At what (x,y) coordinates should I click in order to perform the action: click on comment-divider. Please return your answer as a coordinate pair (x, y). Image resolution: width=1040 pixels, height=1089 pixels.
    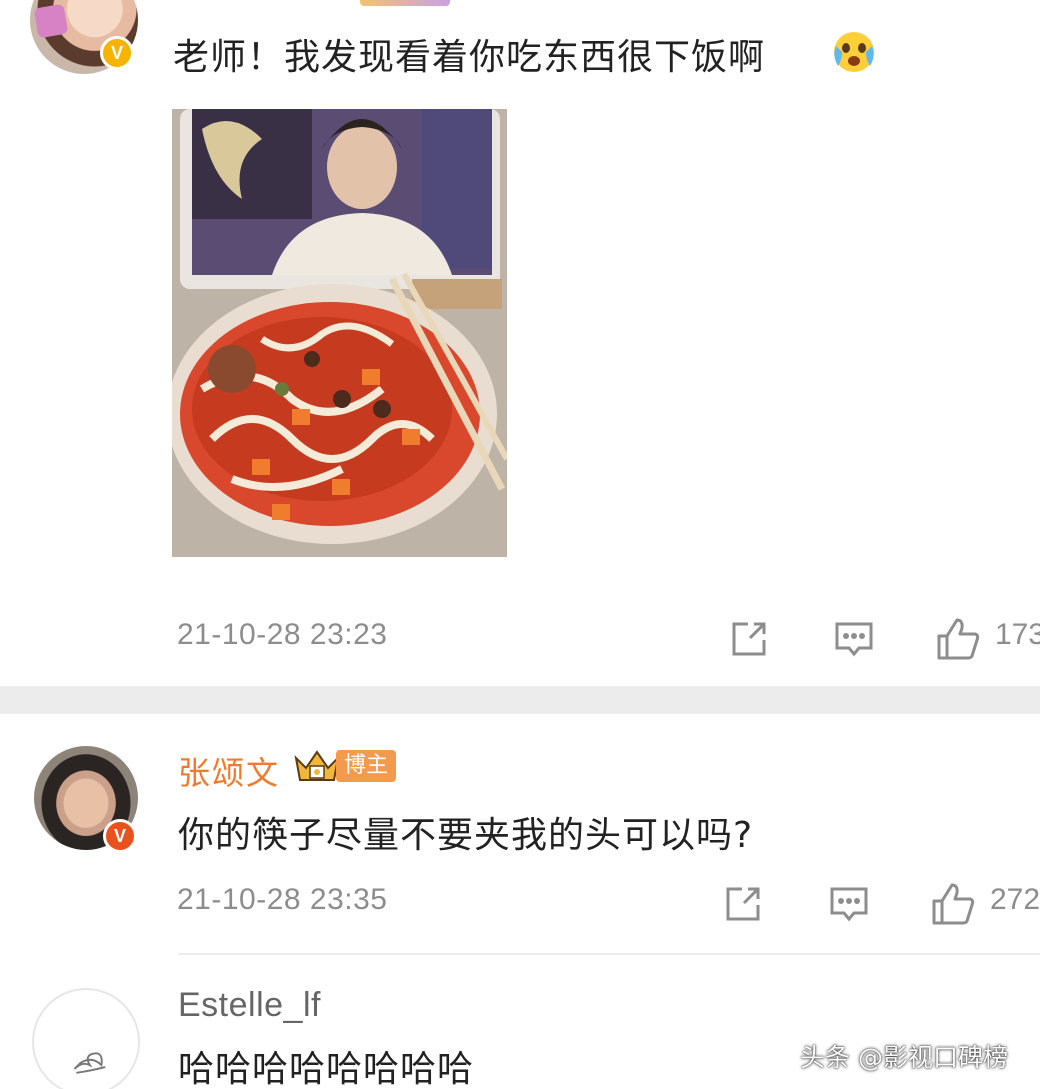
    Looking at the image, I should click on (609, 954).